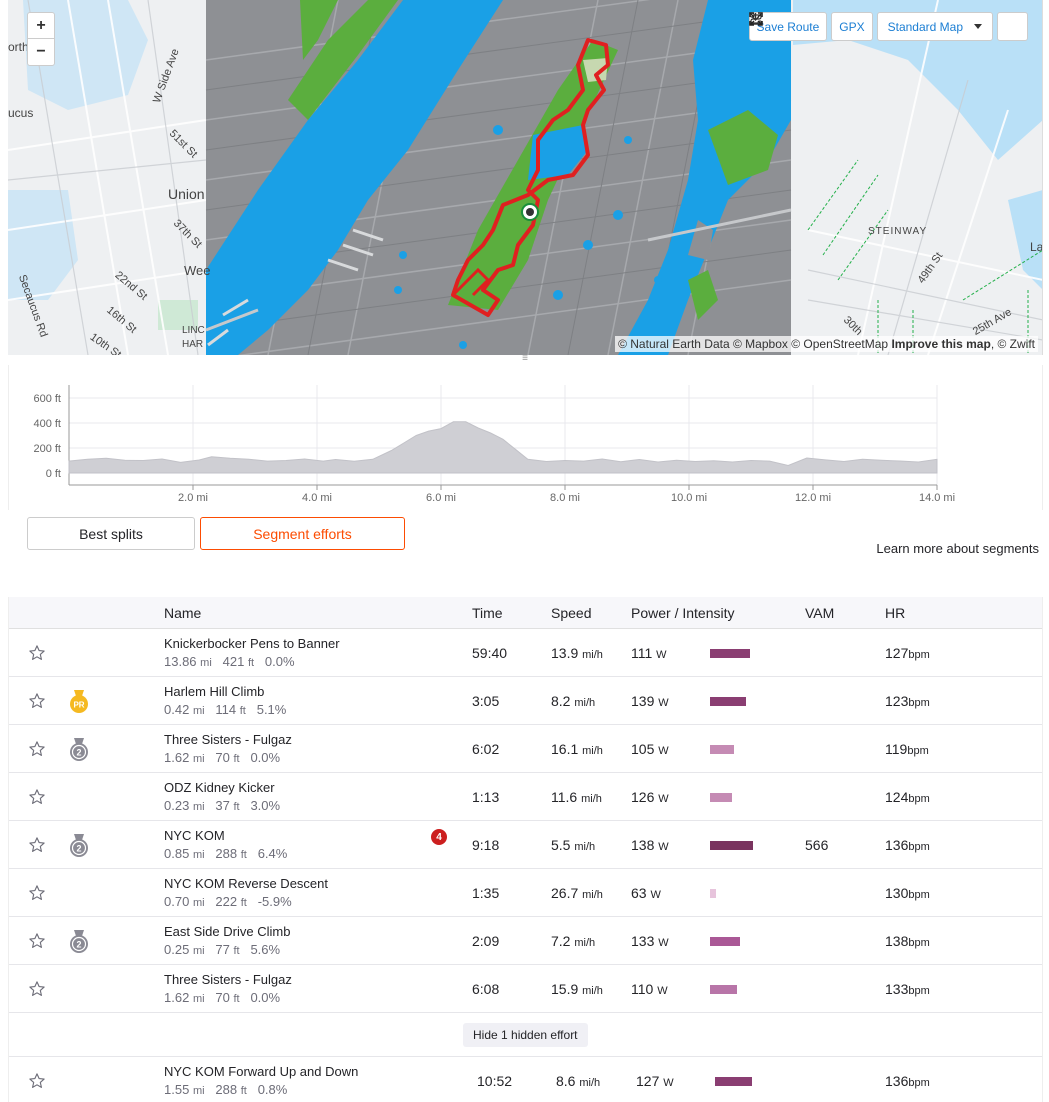 This screenshot has height=1102, width=1049. Describe the element at coordinates (18, 47) in the screenshot. I see `map-label-north: orth` at that location.